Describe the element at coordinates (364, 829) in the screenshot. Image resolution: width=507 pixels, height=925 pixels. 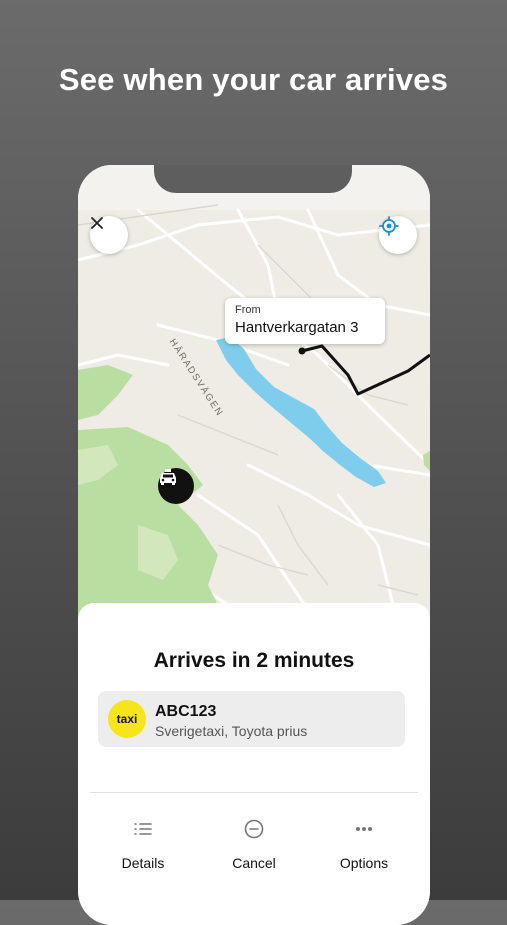
I see `more-dots-icon` at that location.